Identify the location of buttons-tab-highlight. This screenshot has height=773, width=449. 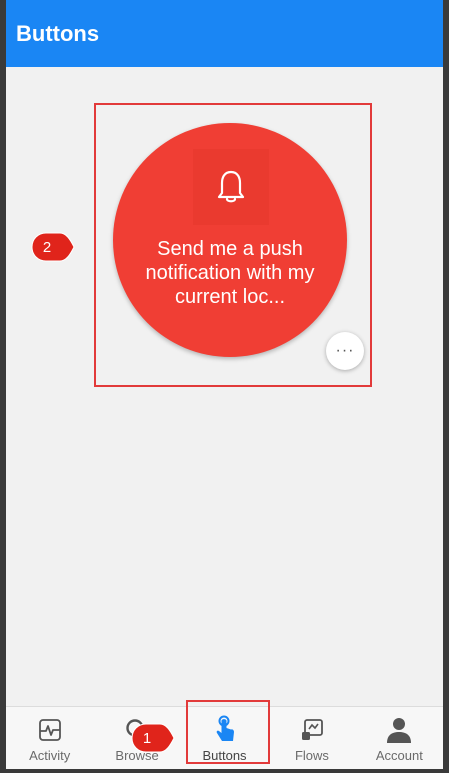
(228, 732).